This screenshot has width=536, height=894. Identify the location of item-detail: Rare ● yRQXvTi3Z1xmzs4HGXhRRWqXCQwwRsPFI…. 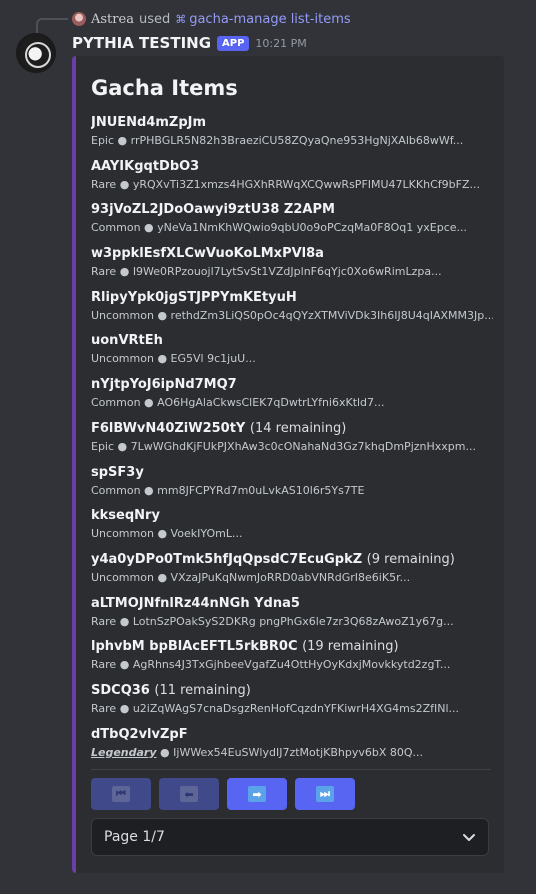
(292, 185).